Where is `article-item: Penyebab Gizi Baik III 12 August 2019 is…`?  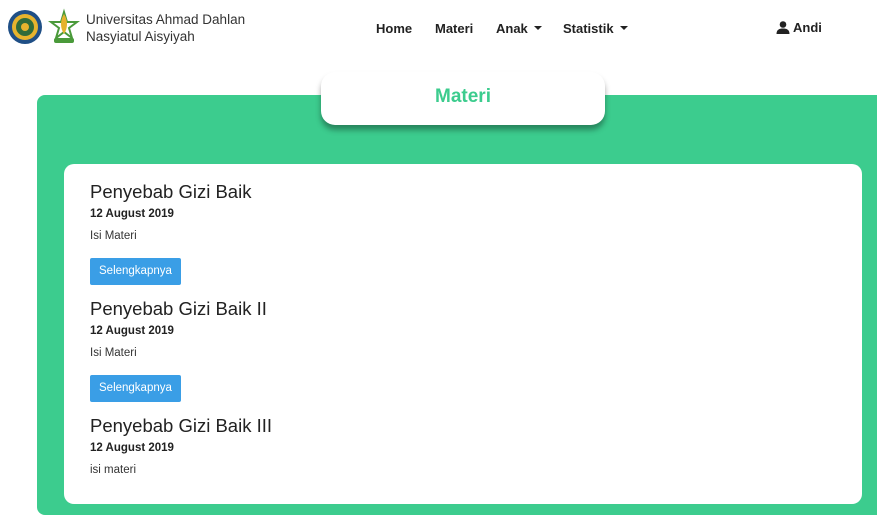
article-item: Penyebab Gizi Baik III 12 August 2019 is… is located at coordinates (181, 446).